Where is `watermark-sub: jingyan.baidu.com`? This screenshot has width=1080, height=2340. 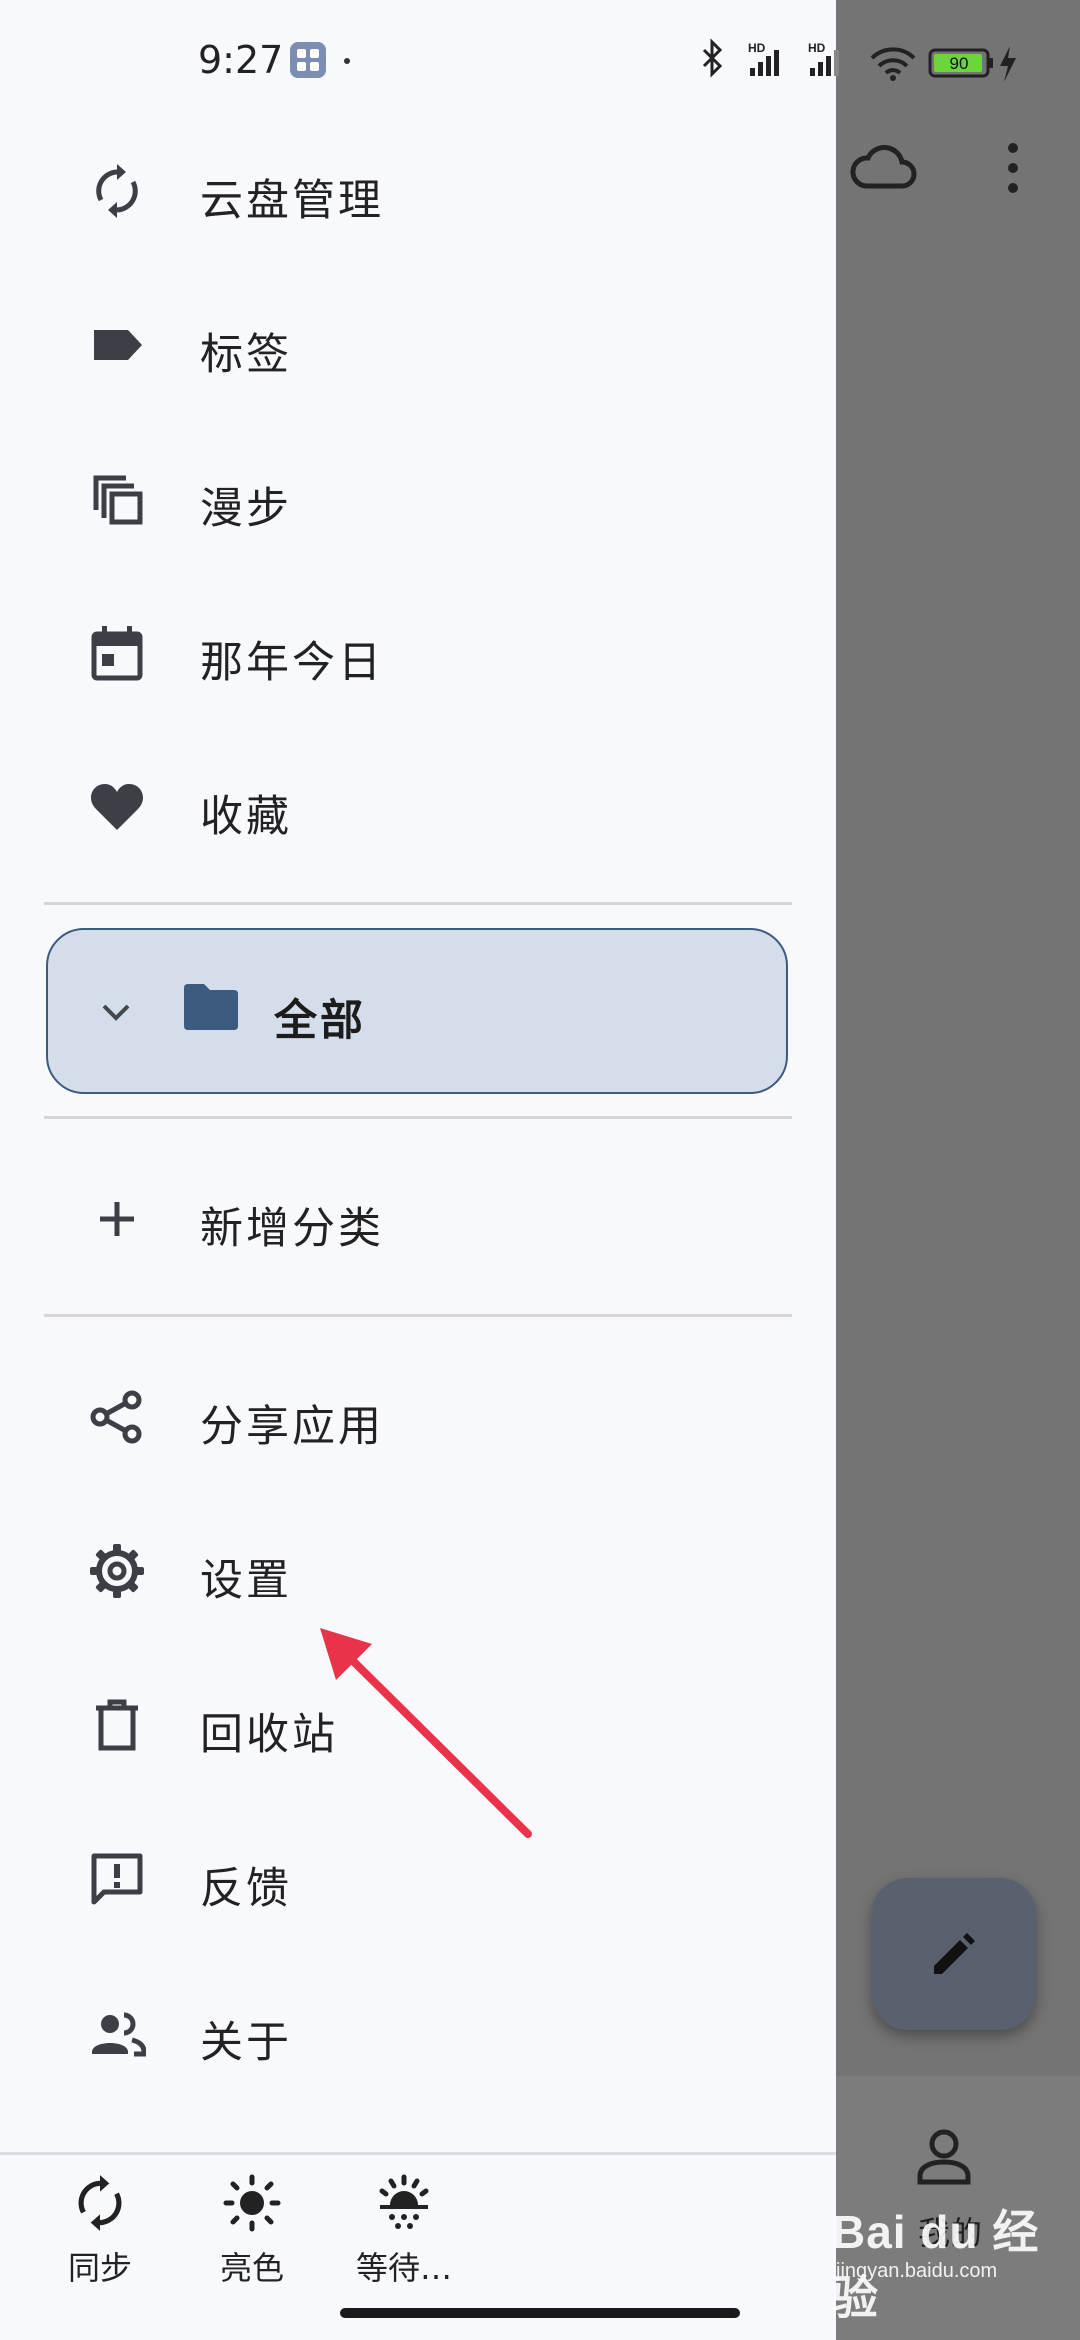
watermark-sub: jingyan.baidu.com is located at coordinates (917, 2271).